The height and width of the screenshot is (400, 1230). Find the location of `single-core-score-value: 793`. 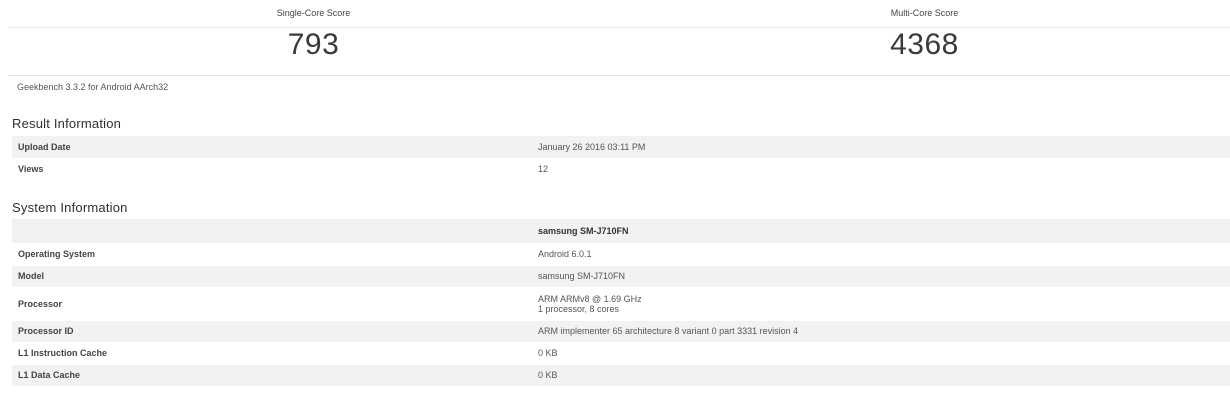

single-core-score-value: 793 is located at coordinates (313, 44).